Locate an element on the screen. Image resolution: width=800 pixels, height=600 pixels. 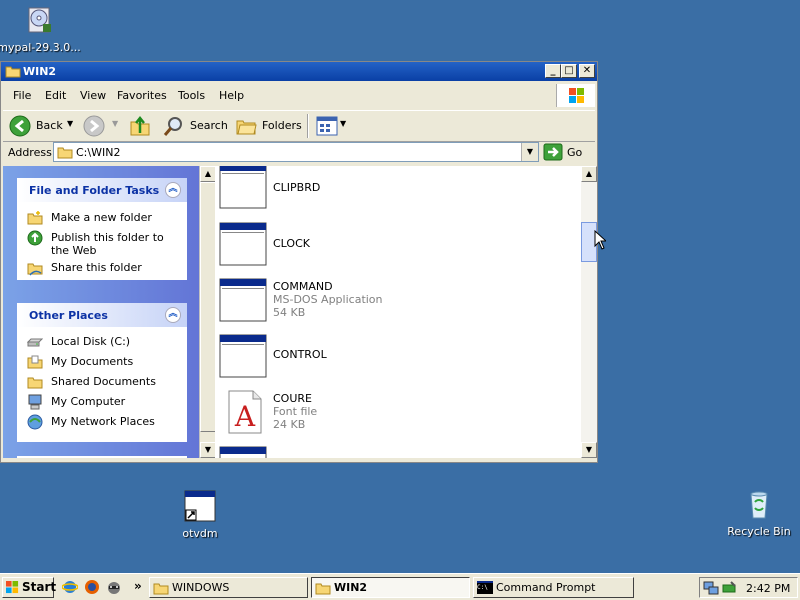
window-title: WIN2 is located at coordinates (40, 71).